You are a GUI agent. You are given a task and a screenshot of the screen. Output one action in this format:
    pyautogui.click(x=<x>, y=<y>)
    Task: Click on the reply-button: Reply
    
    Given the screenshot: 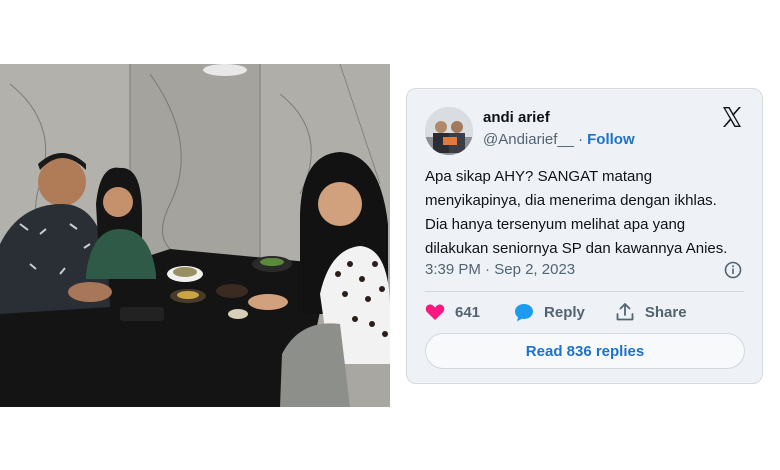 What is the action you would take?
    pyautogui.click(x=549, y=312)
    